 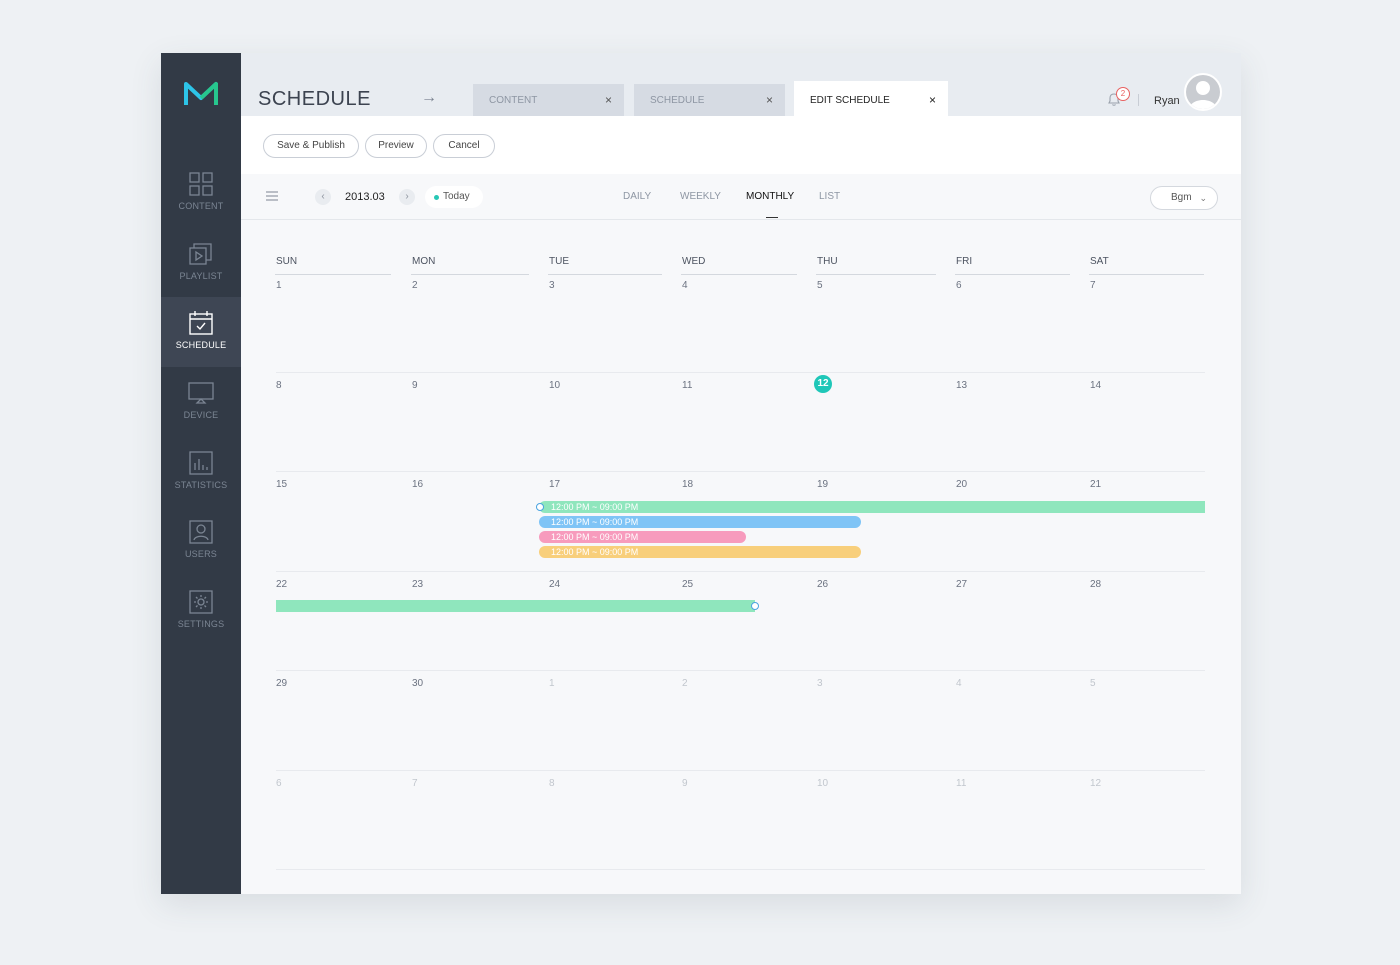 I want to click on grid-icon, so click(x=201, y=184).